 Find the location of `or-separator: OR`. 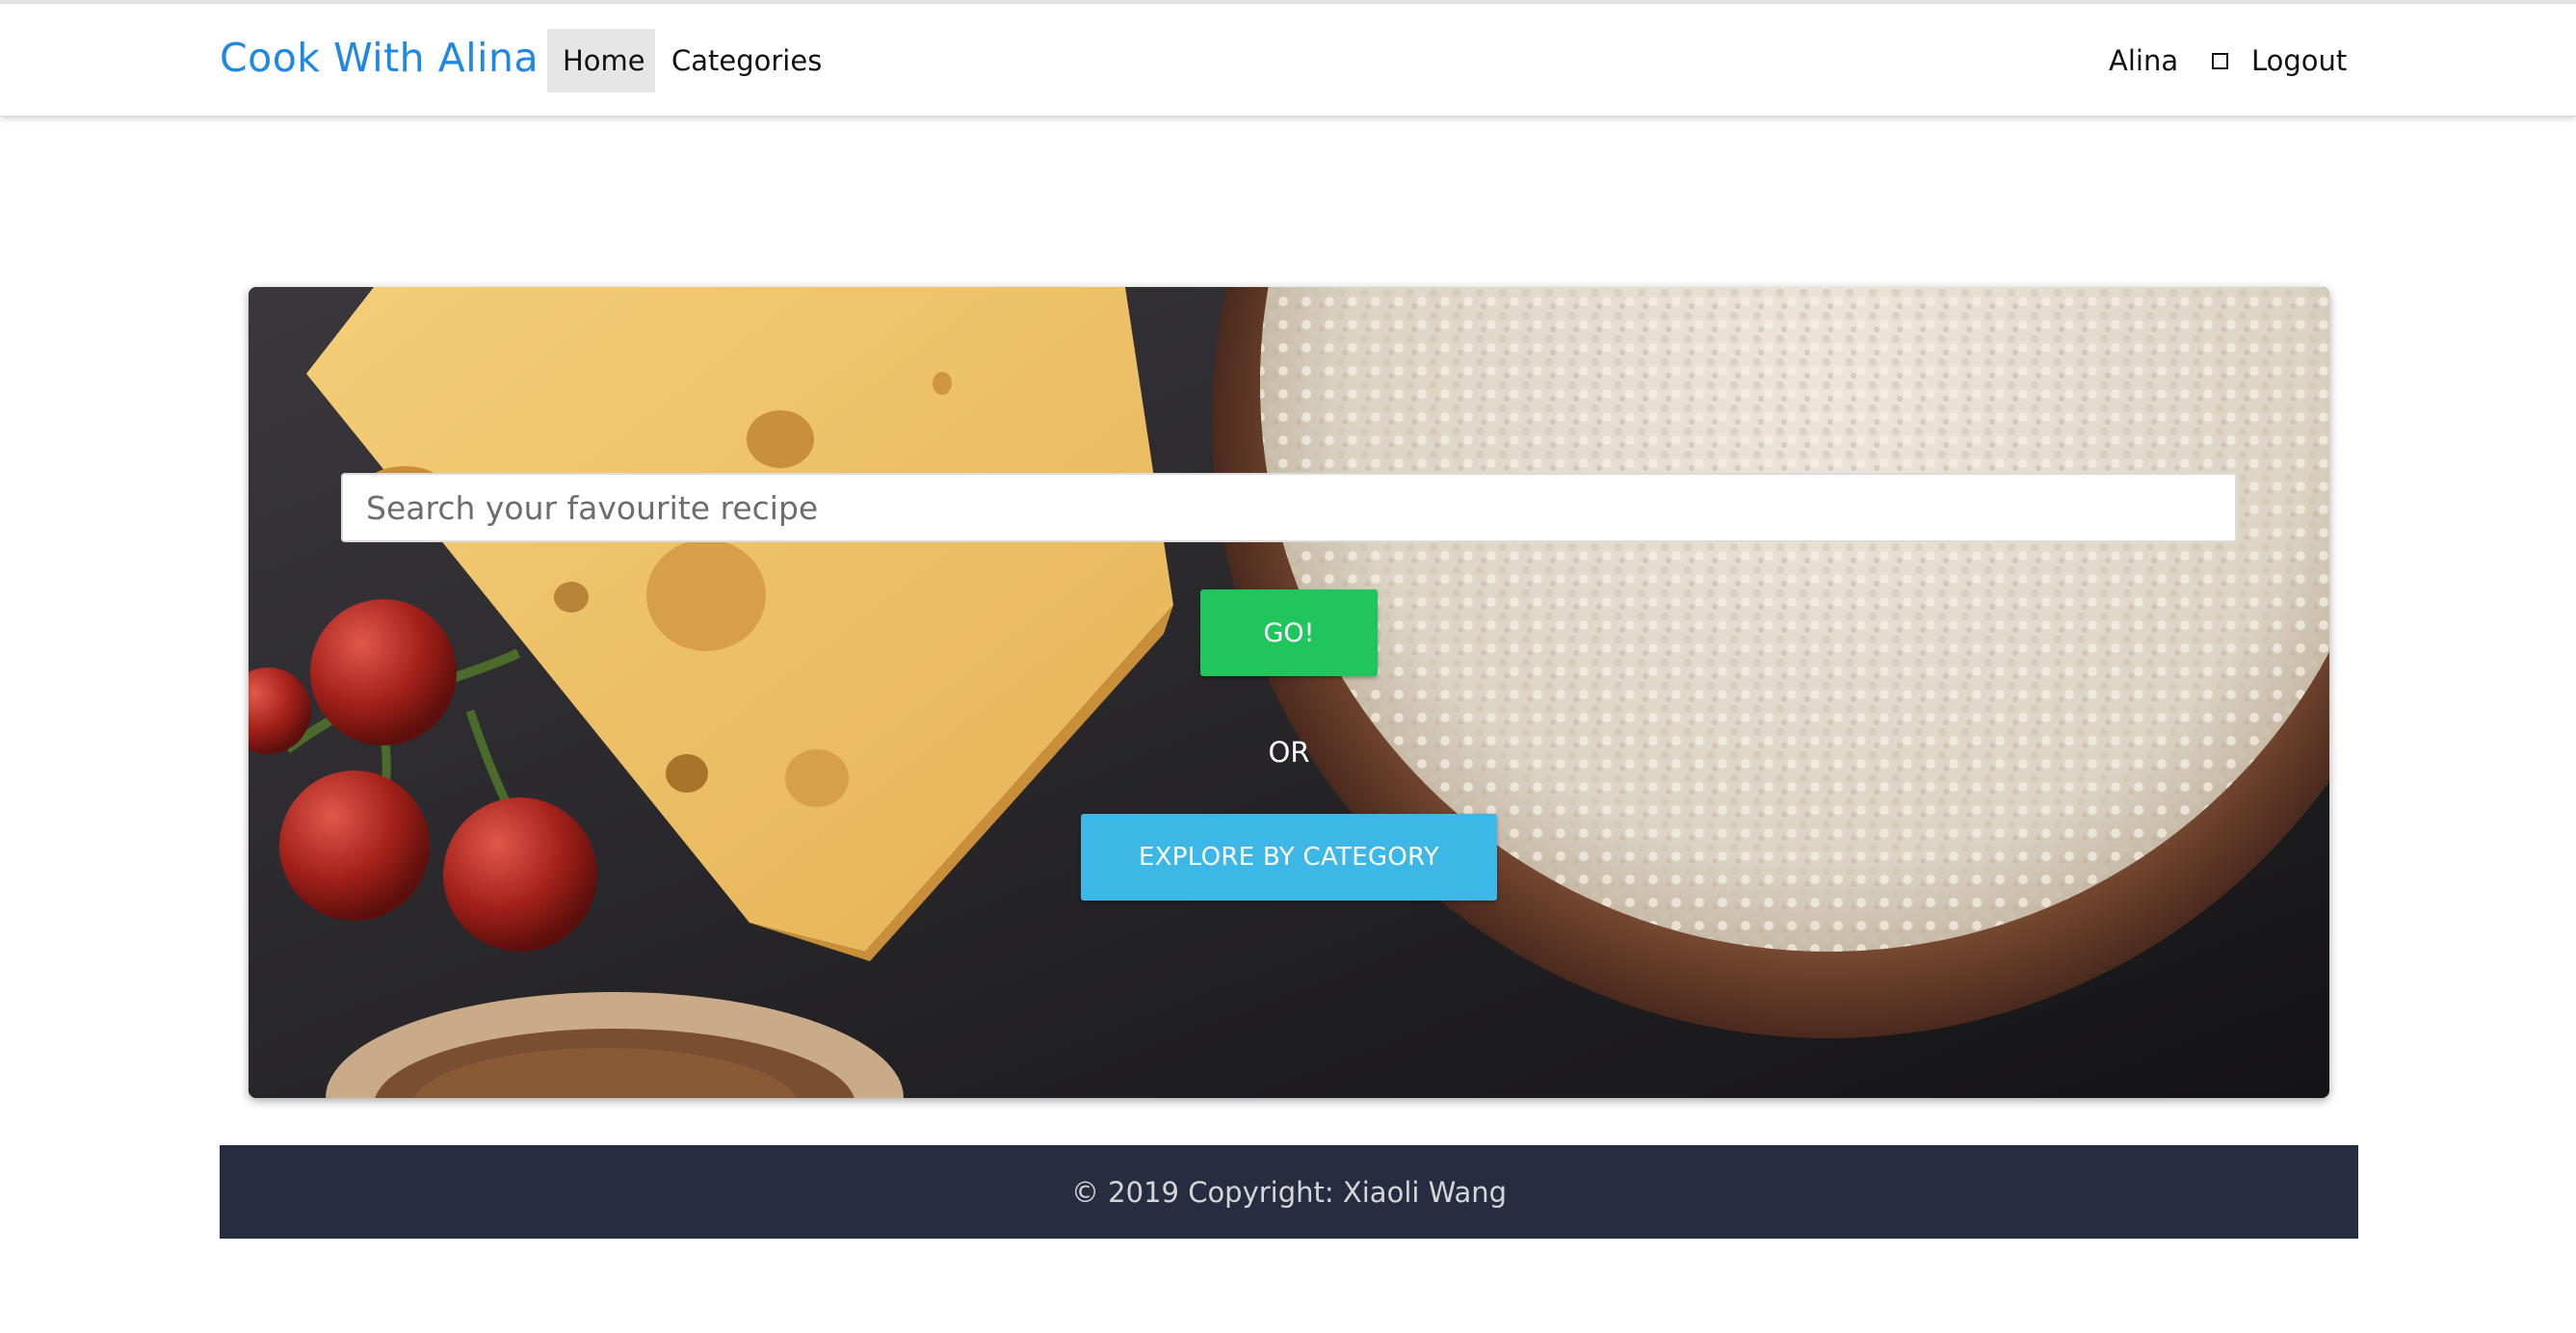

or-separator: OR is located at coordinates (1289, 752).